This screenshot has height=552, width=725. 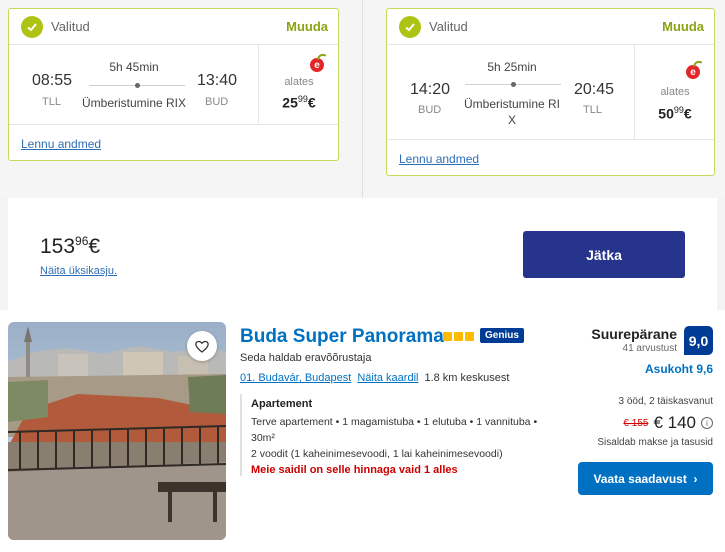 What do you see at coordinates (707, 423) in the screenshot?
I see `info-icon: i` at bounding box center [707, 423].